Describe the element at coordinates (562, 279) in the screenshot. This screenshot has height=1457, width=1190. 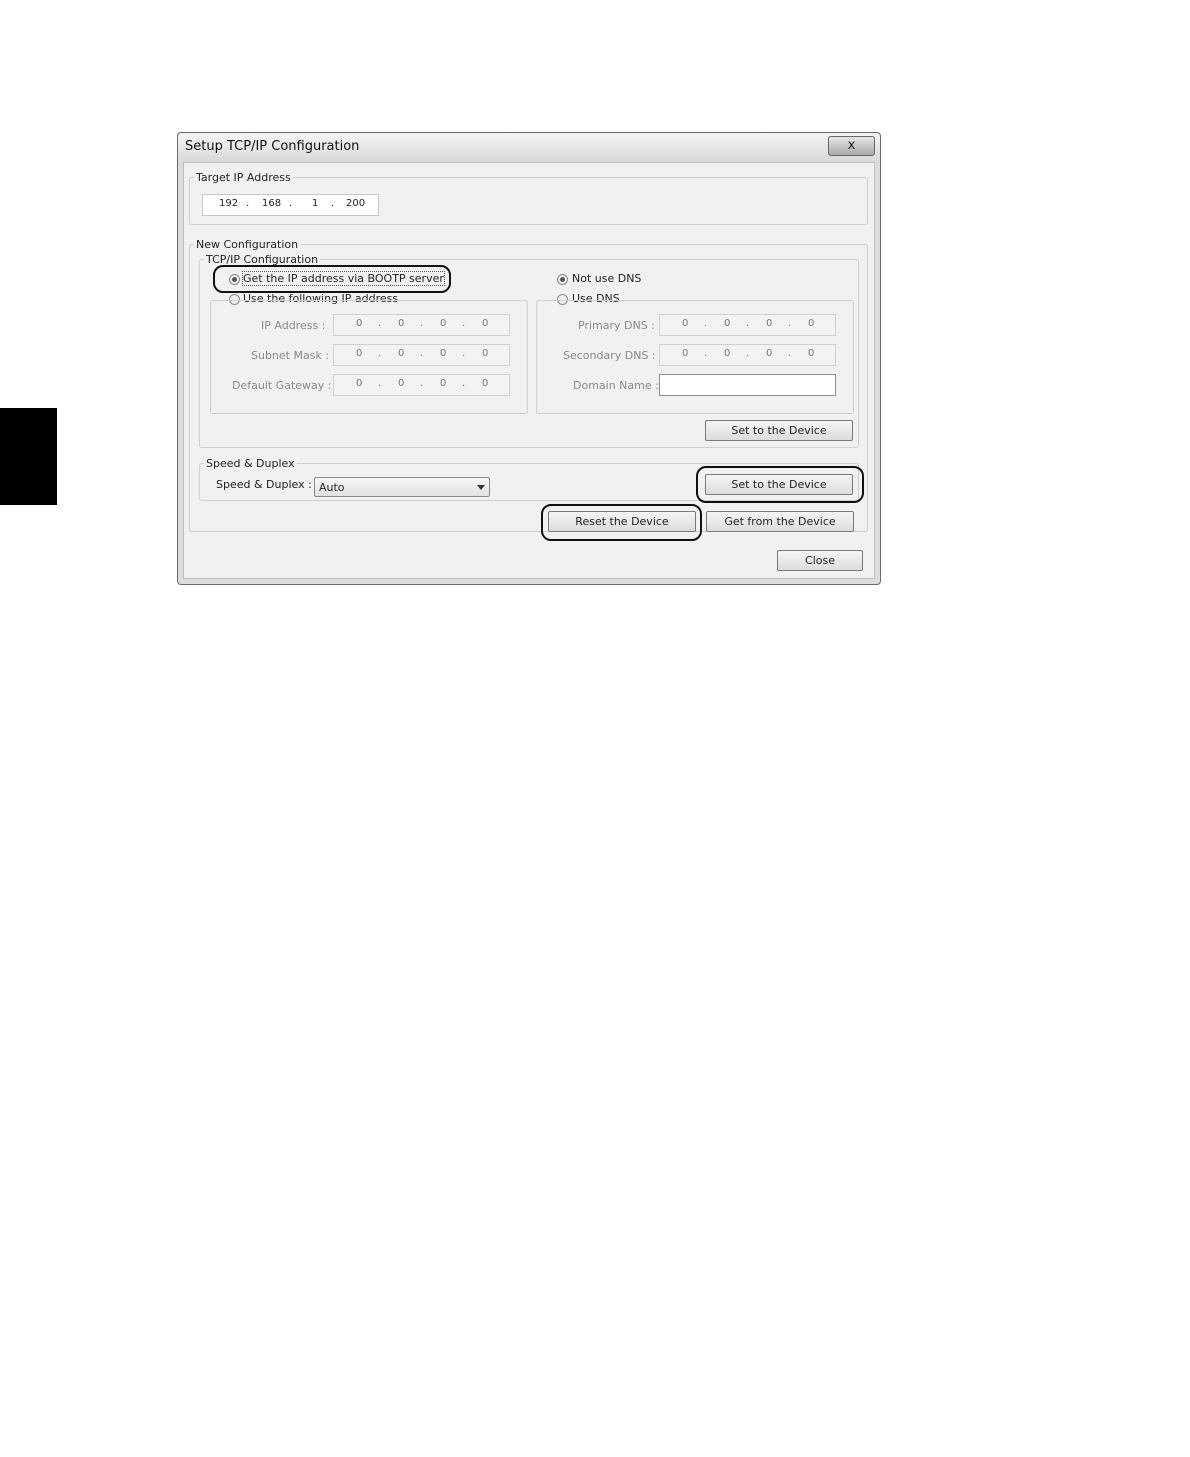
I see `not-use-dns-radio` at that location.